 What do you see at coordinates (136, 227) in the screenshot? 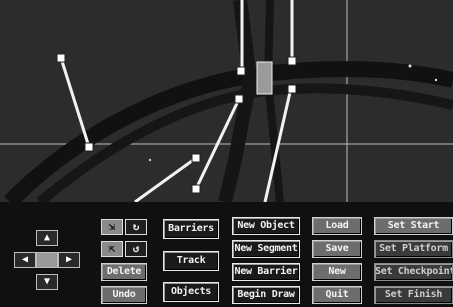
I see `rotate-cw-icon: ↻` at bounding box center [136, 227].